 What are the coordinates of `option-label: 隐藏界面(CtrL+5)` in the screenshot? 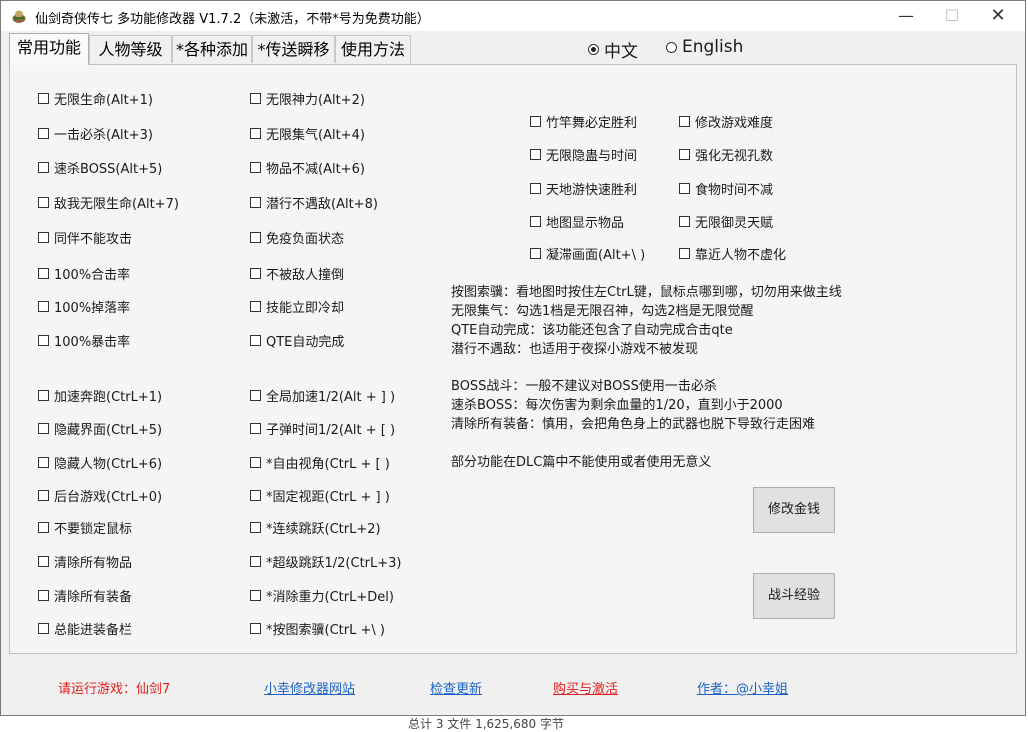 It's located at (108, 430).